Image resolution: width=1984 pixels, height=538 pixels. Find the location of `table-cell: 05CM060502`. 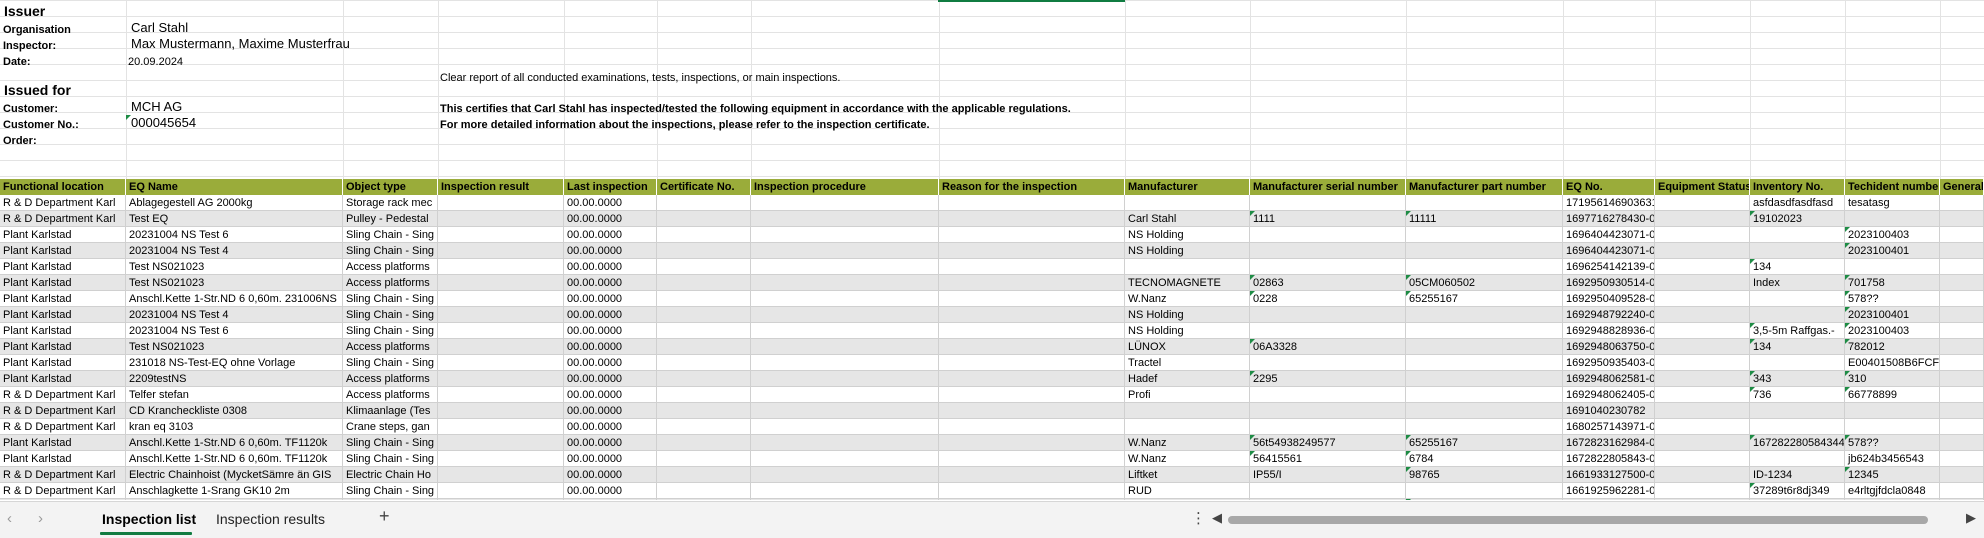

table-cell: 05CM060502 is located at coordinates (1484, 283).